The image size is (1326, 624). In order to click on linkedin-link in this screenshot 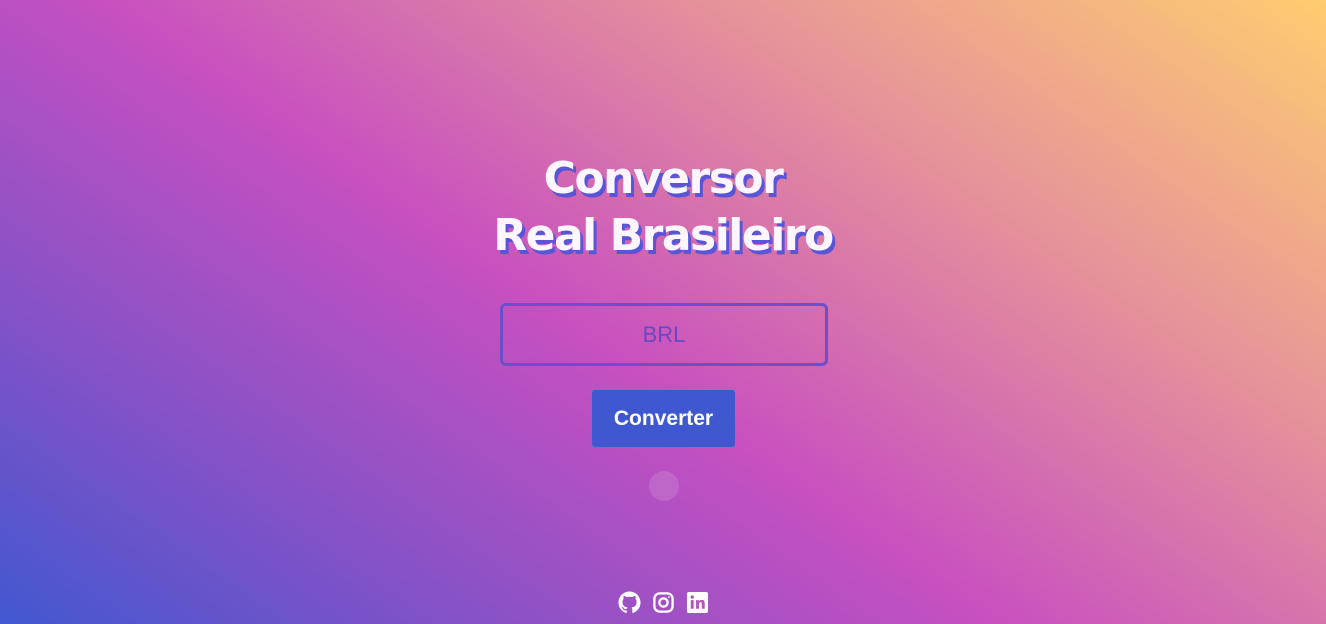, I will do `click(697, 602)`.